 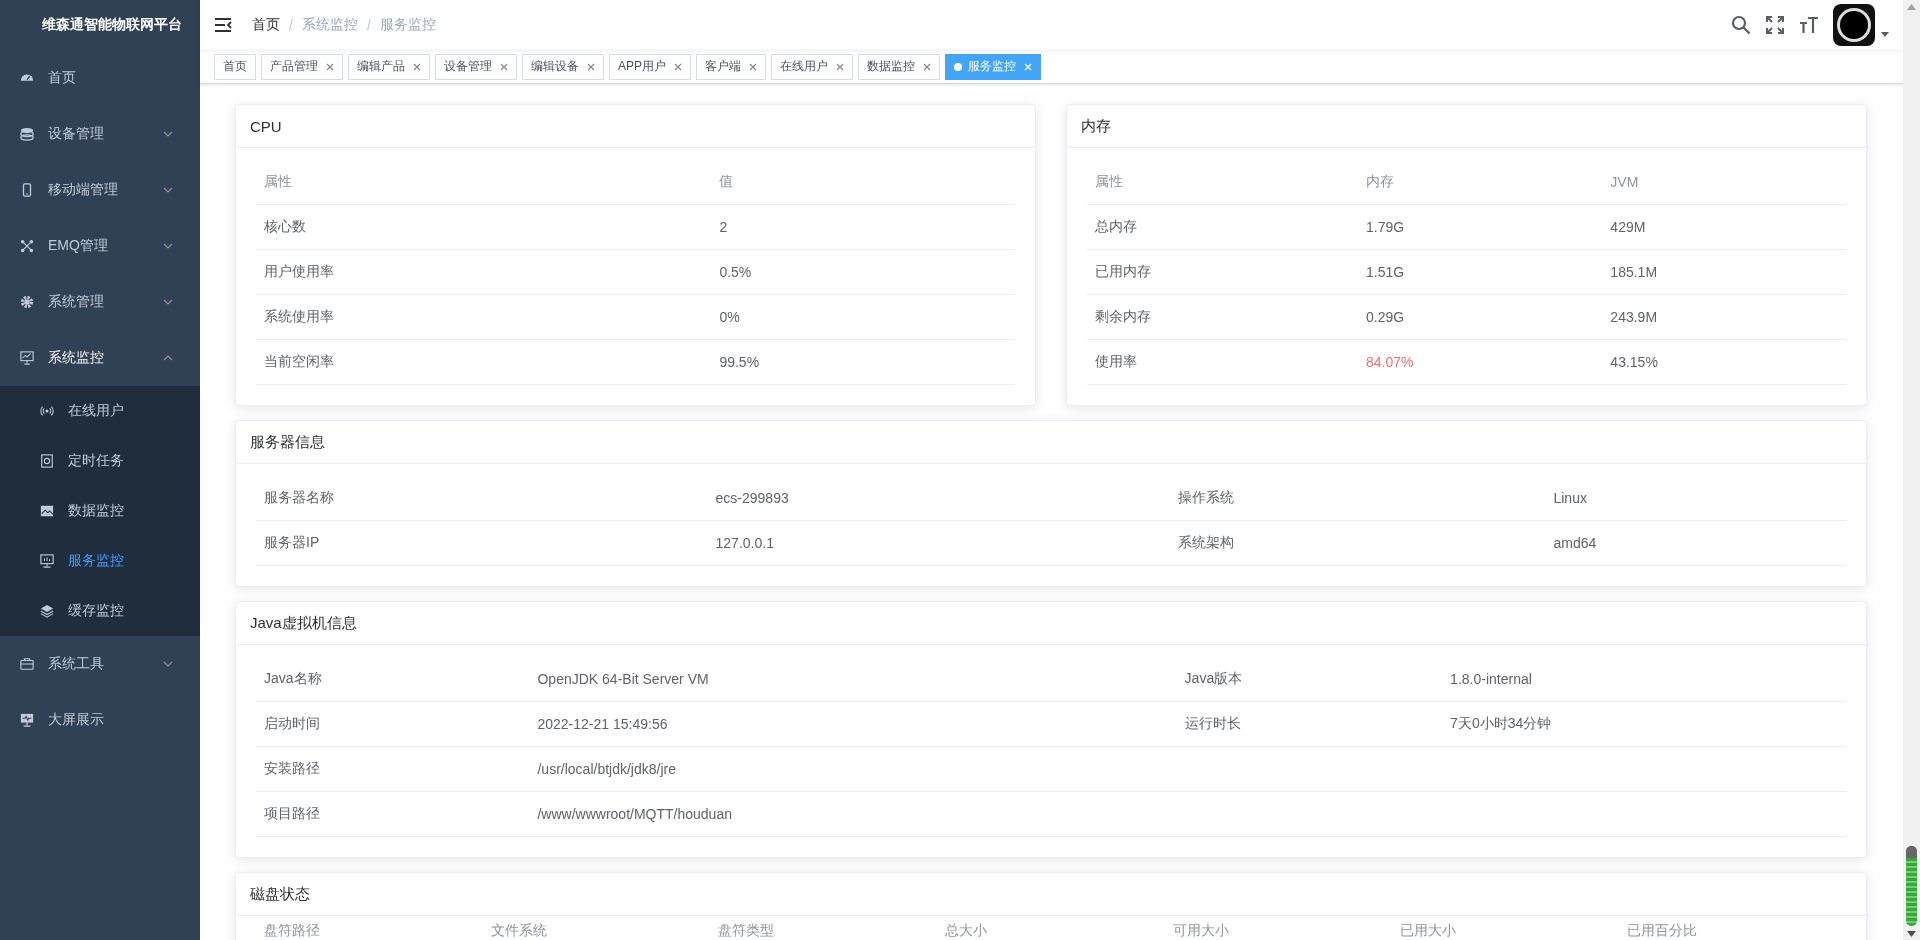 I want to click on column-header: 盘符类型, so click(x=746, y=931).